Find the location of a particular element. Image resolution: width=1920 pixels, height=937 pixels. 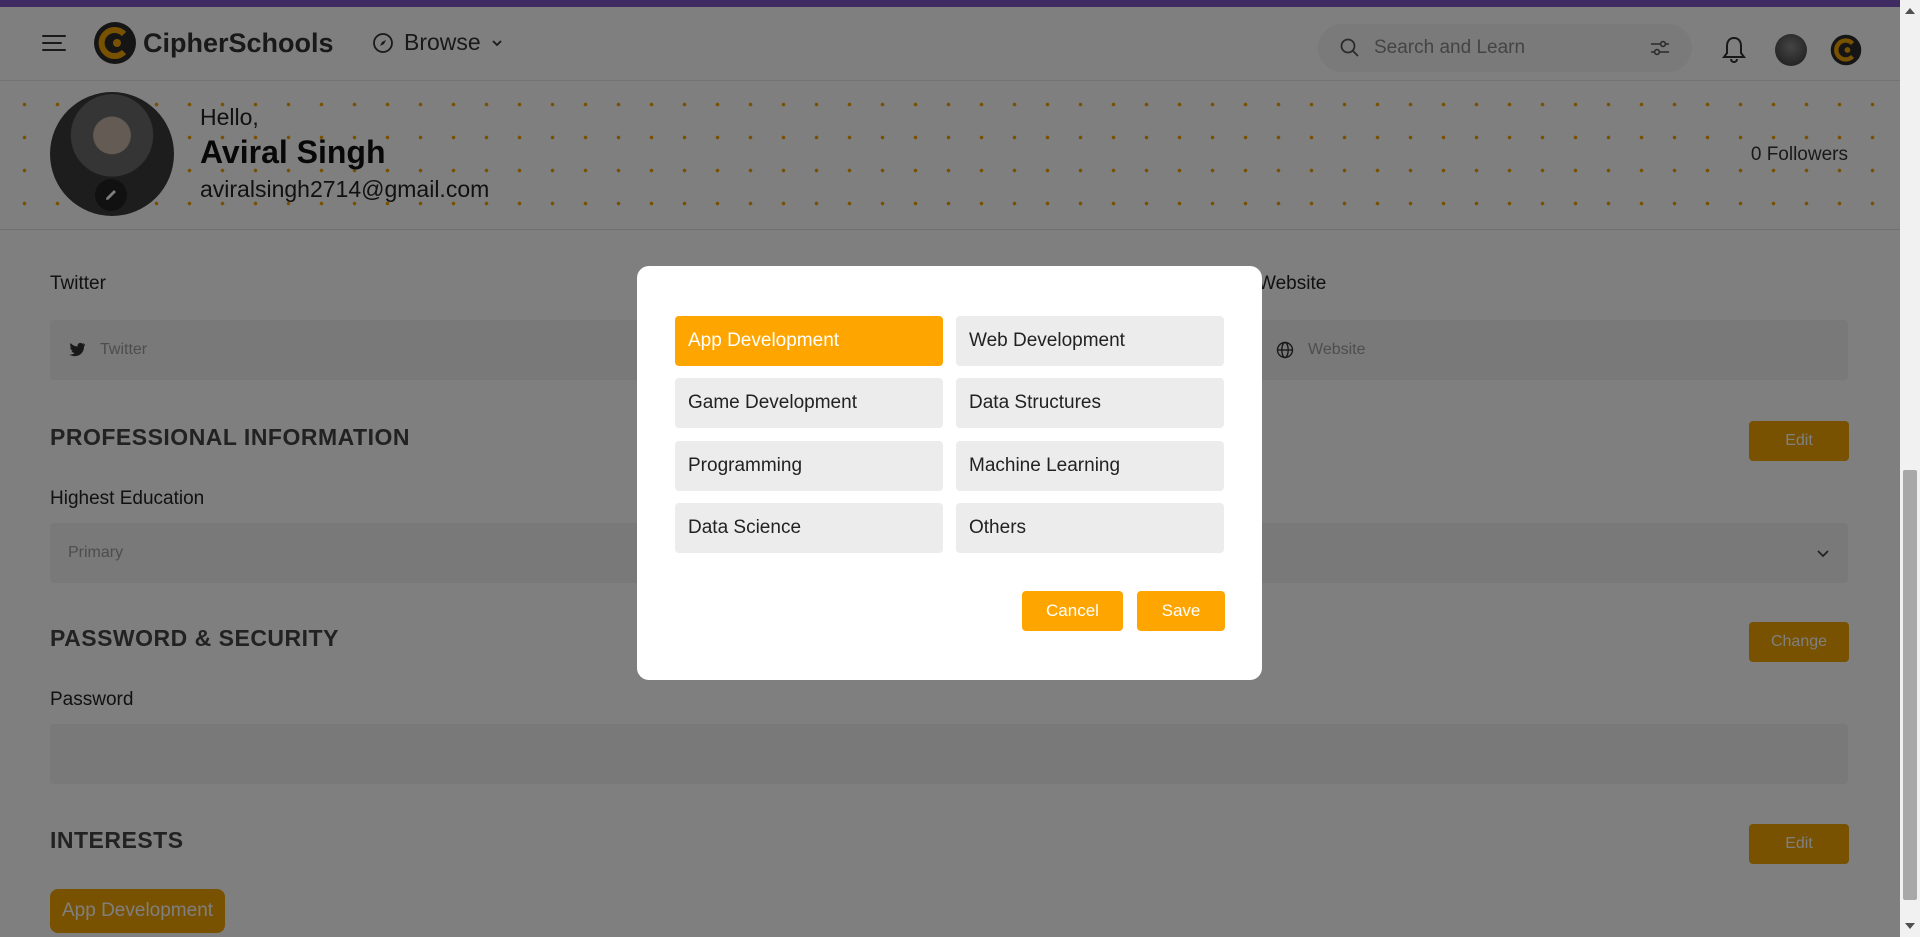

interest-option-web-development: Web Development is located at coordinates (1090, 341).